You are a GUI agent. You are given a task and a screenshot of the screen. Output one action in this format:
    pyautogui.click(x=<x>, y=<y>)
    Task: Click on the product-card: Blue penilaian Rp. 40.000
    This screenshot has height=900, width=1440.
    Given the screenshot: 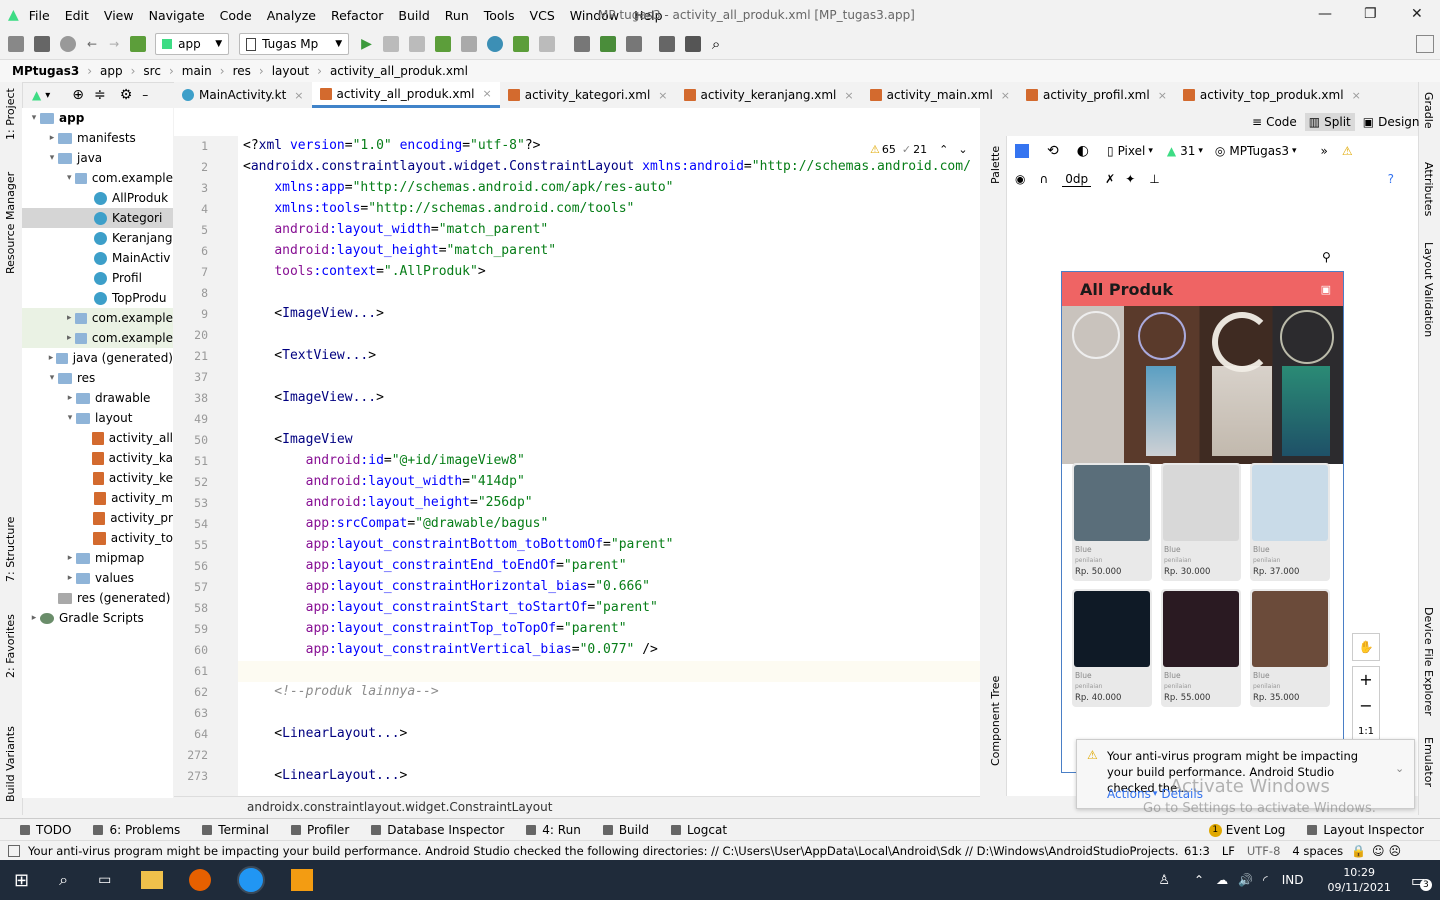 What is the action you would take?
    pyautogui.click(x=1112, y=648)
    